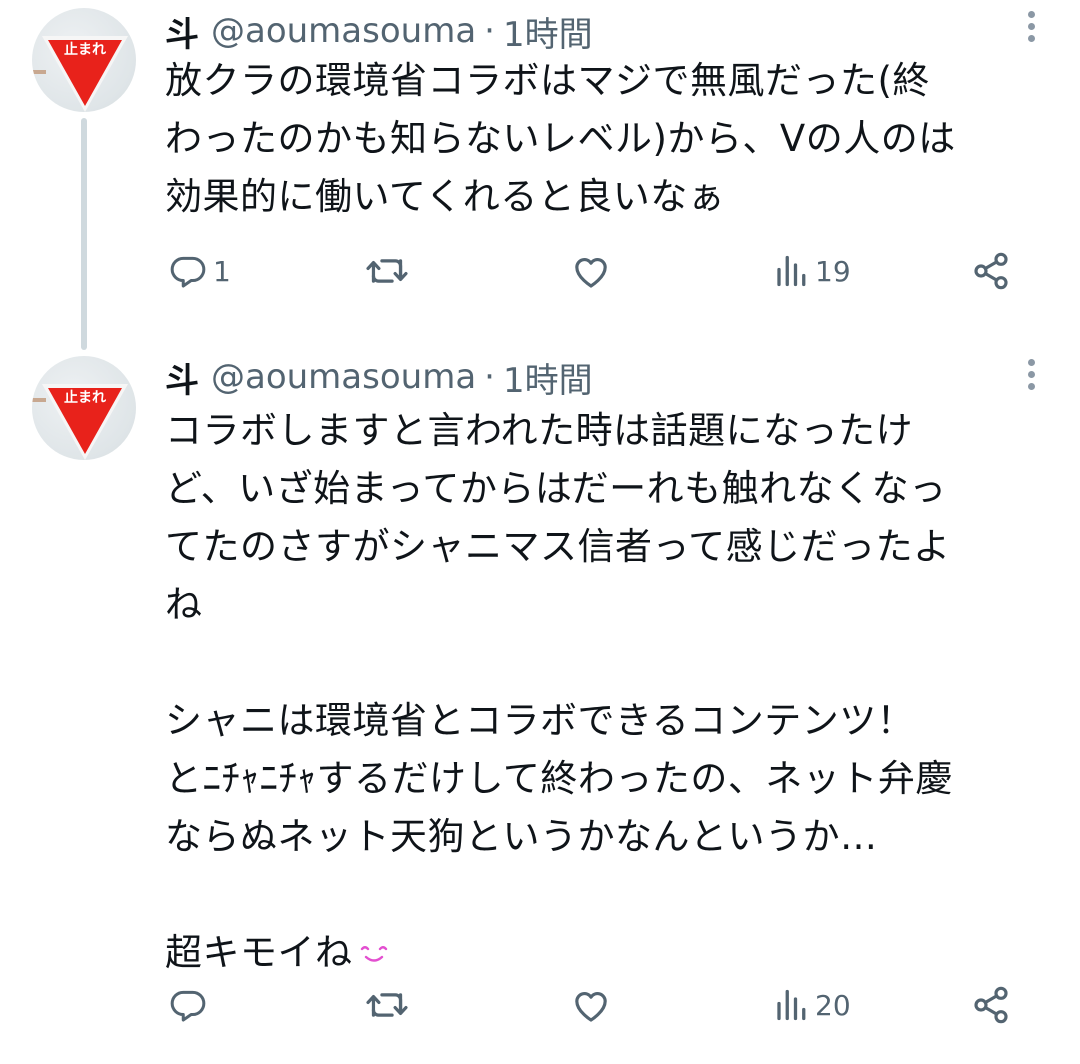 The height and width of the screenshot is (1064, 1080). I want to click on reply-button, so click(191, 1005).